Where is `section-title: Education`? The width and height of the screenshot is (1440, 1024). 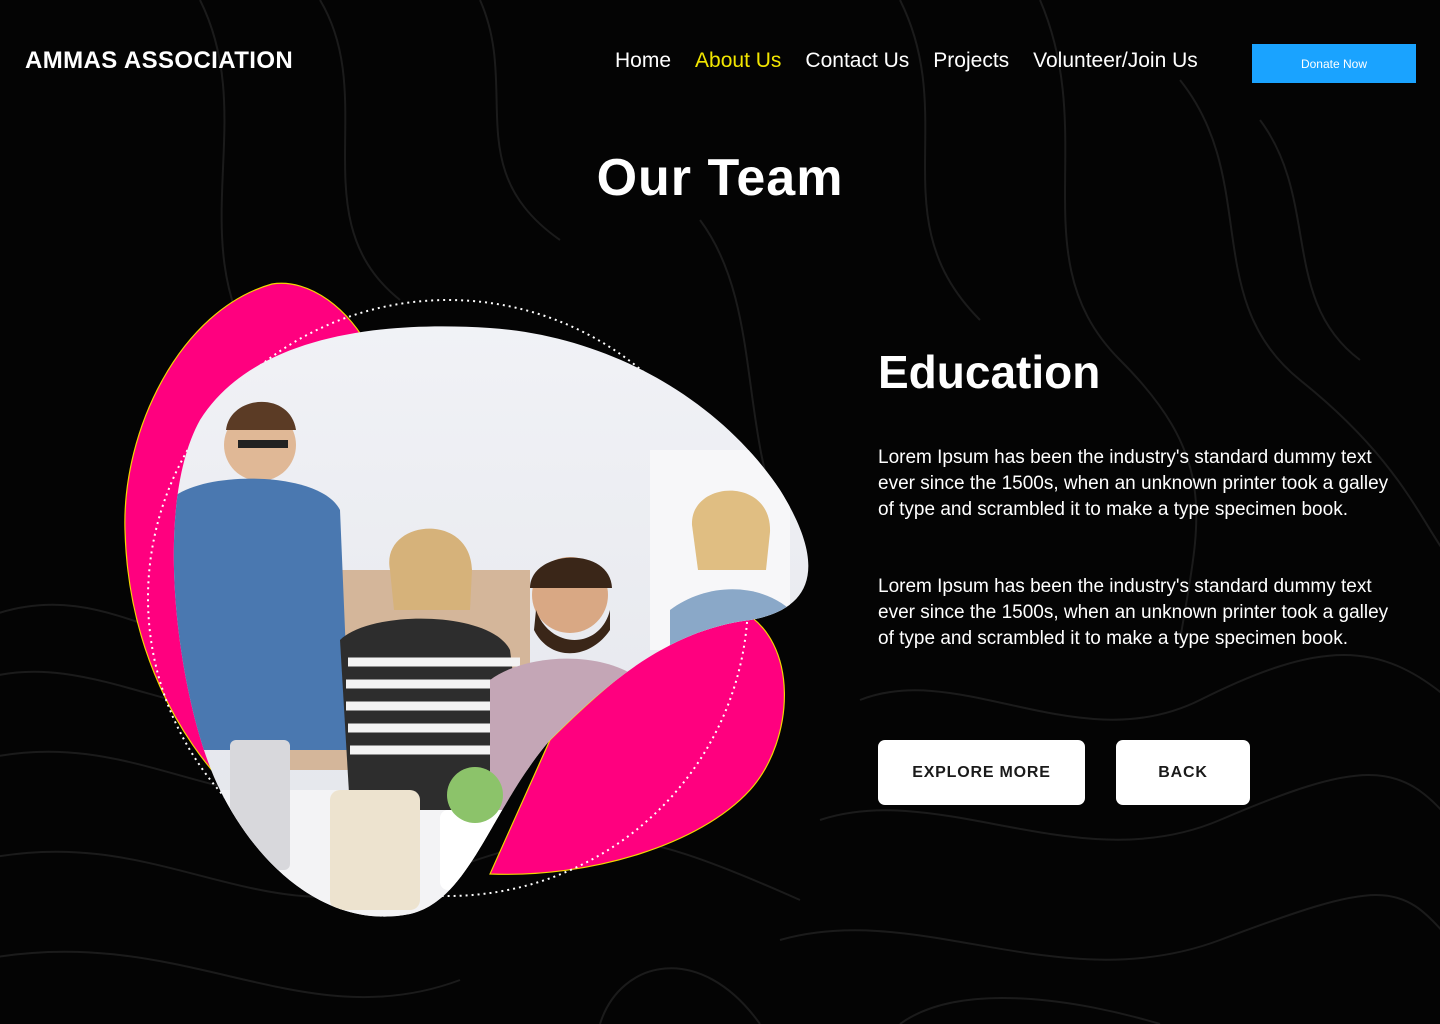 section-title: Education is located at coordinates (989, 372).